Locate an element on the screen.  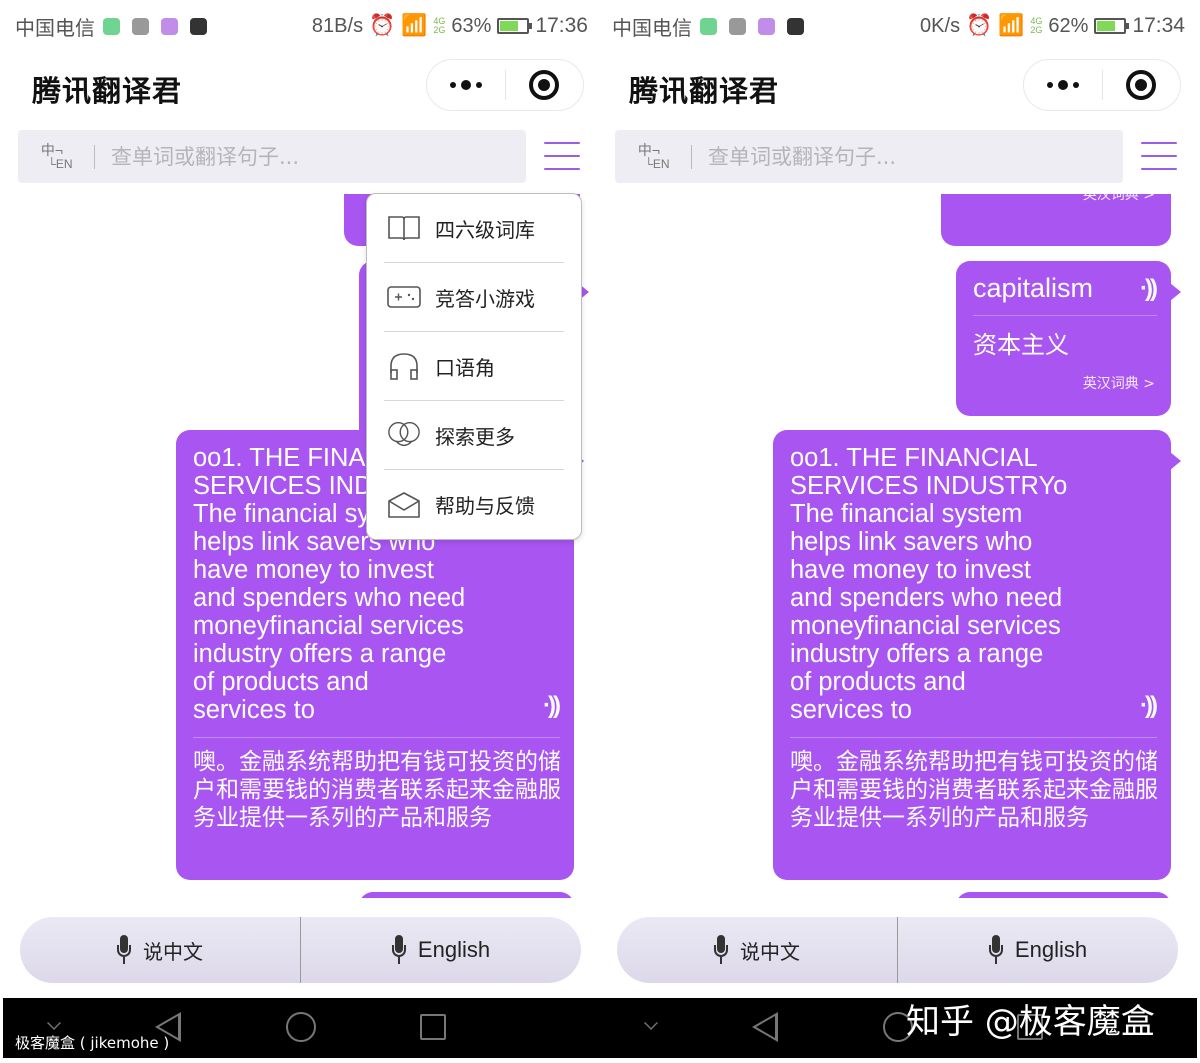
status-bar: 中国电信 81B/s ⏰ 📶 4G 2G 63% 17:36 is located at coordinates (301, 26).